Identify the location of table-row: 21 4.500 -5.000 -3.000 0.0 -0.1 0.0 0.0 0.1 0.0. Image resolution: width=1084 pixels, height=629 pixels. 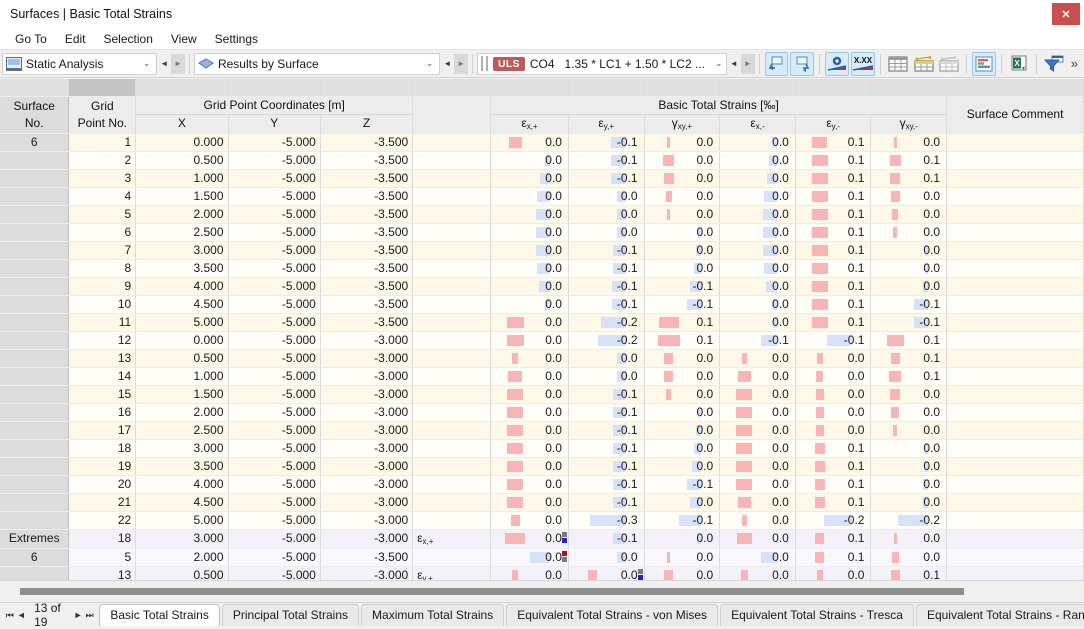
(542, 502).